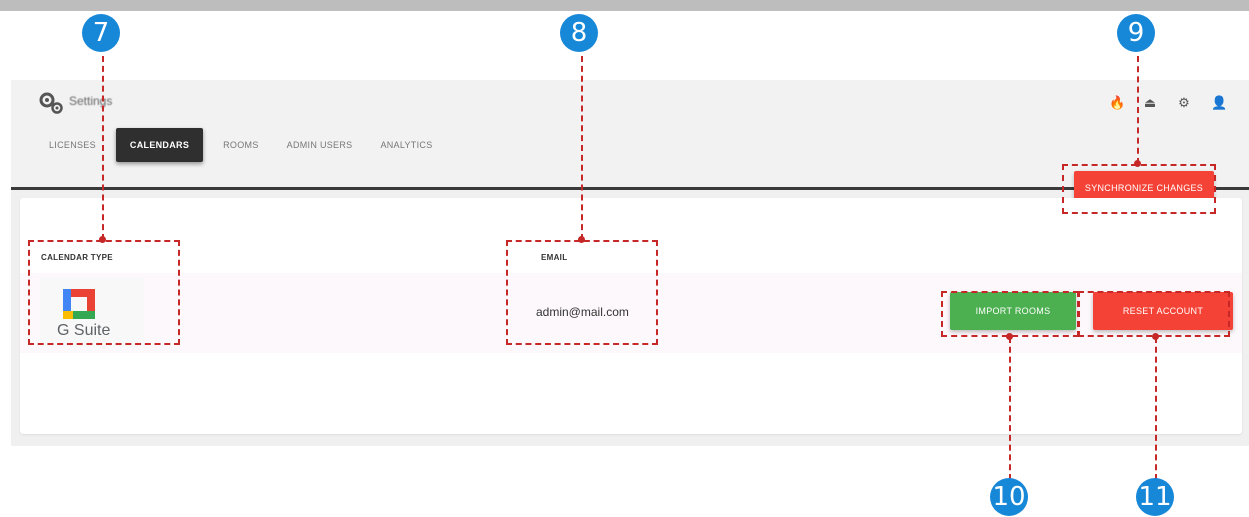 The width and height of the screenshot is (1249, 517). What do you see at coordinates (1184, 103) in the screenshot?
I see `settings-icon: ⚙` at bounding box center [1184, 103].